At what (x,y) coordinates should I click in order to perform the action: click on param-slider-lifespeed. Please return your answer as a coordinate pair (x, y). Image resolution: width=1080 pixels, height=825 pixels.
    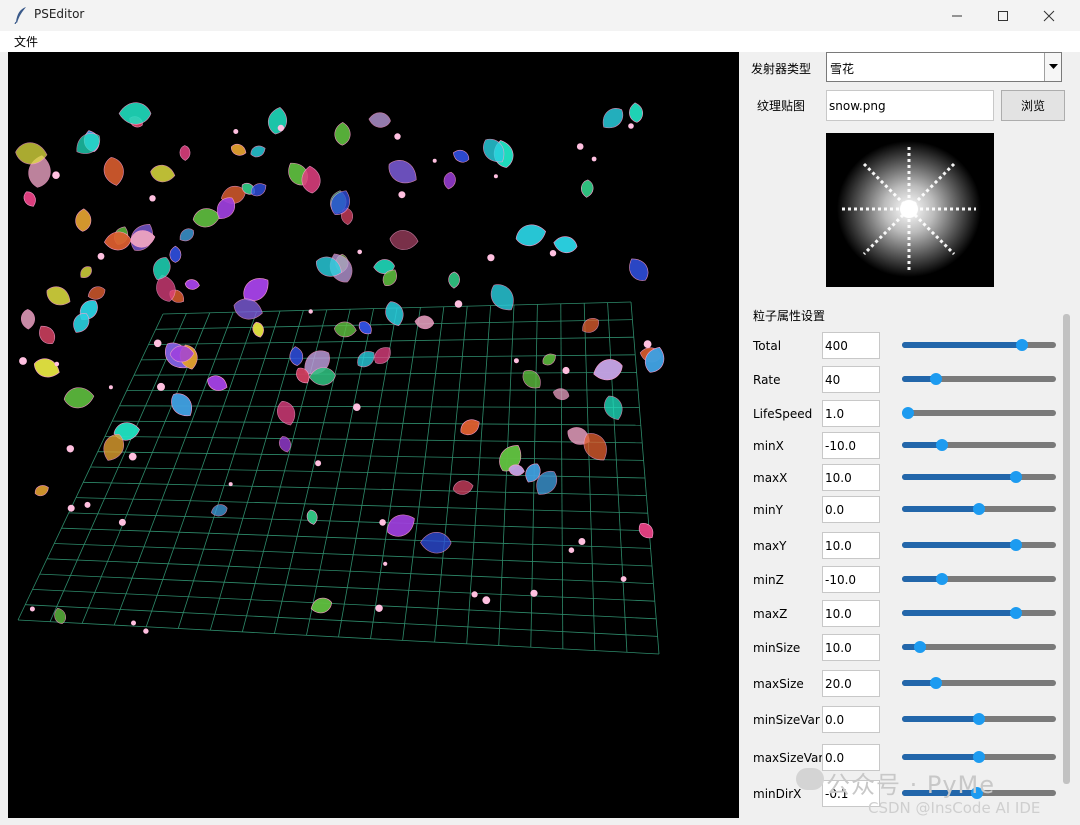
    Looking at the image, I should click on (979, 413).